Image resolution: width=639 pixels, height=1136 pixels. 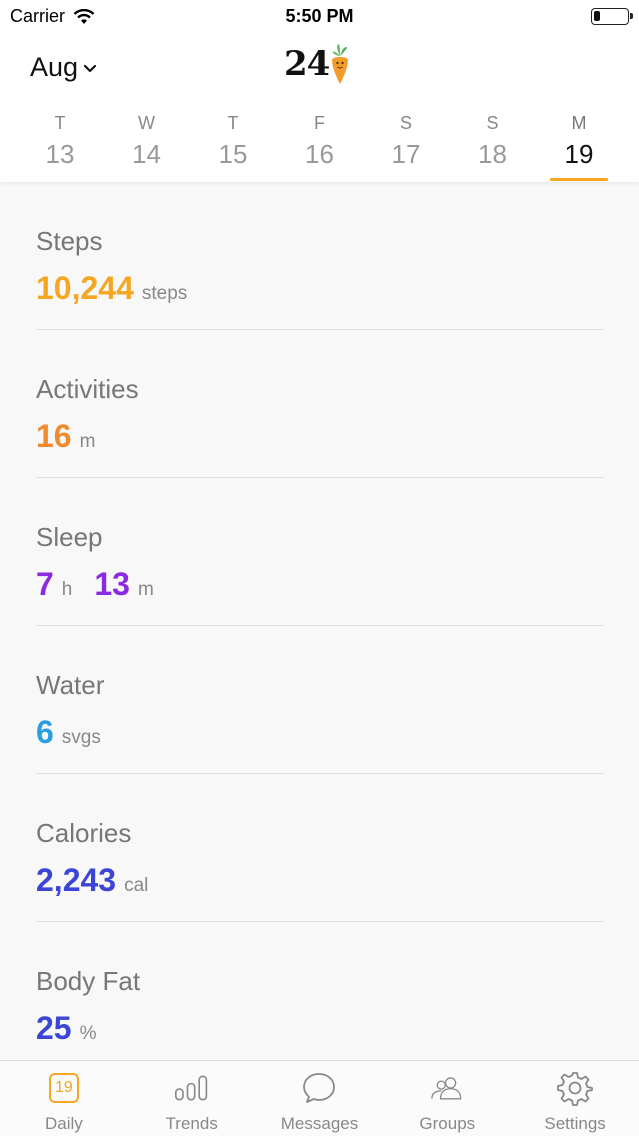 What do you see at coordinates (447, 1088) in the screenshot?
I see `people-icon` at bounding box center [447, 1088].